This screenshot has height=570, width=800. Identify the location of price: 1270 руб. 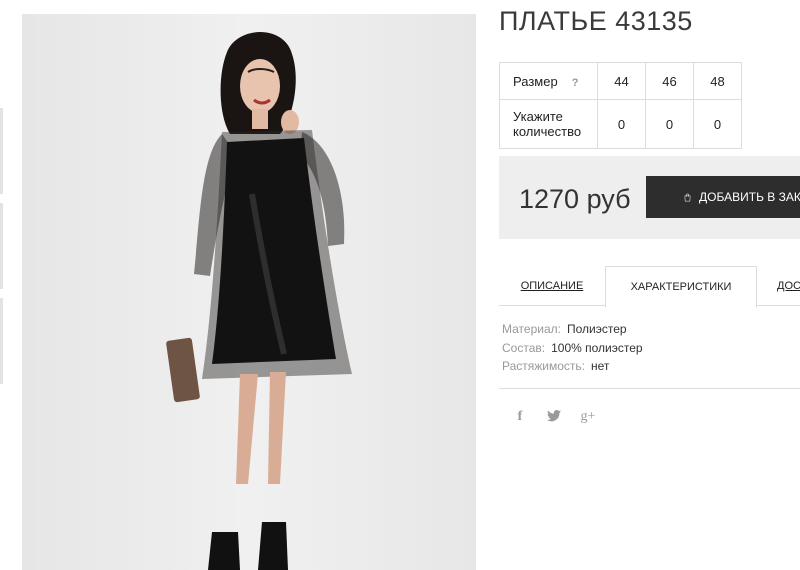
(575, 199).